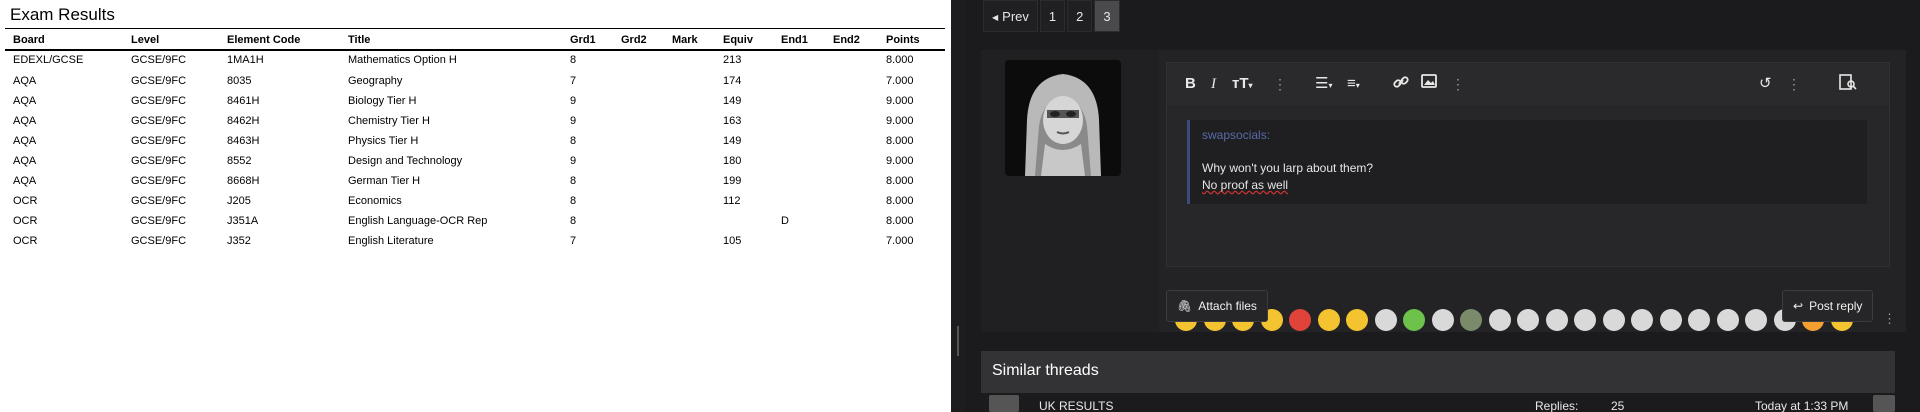 The image size is (1920, 412). What do you see at coordinates (573, 161) in the screenshot?
I see `table-cell: 9` at bounding box center [573, 161].